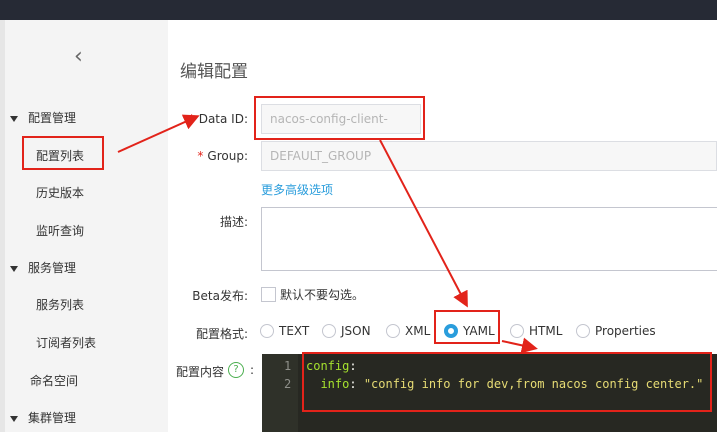 The height and width of the screenshot is (432, 717). What do you see at coordinates (288, 366) in the screenshot?
I see `line-number: 1` at bounding box center [288, 366].